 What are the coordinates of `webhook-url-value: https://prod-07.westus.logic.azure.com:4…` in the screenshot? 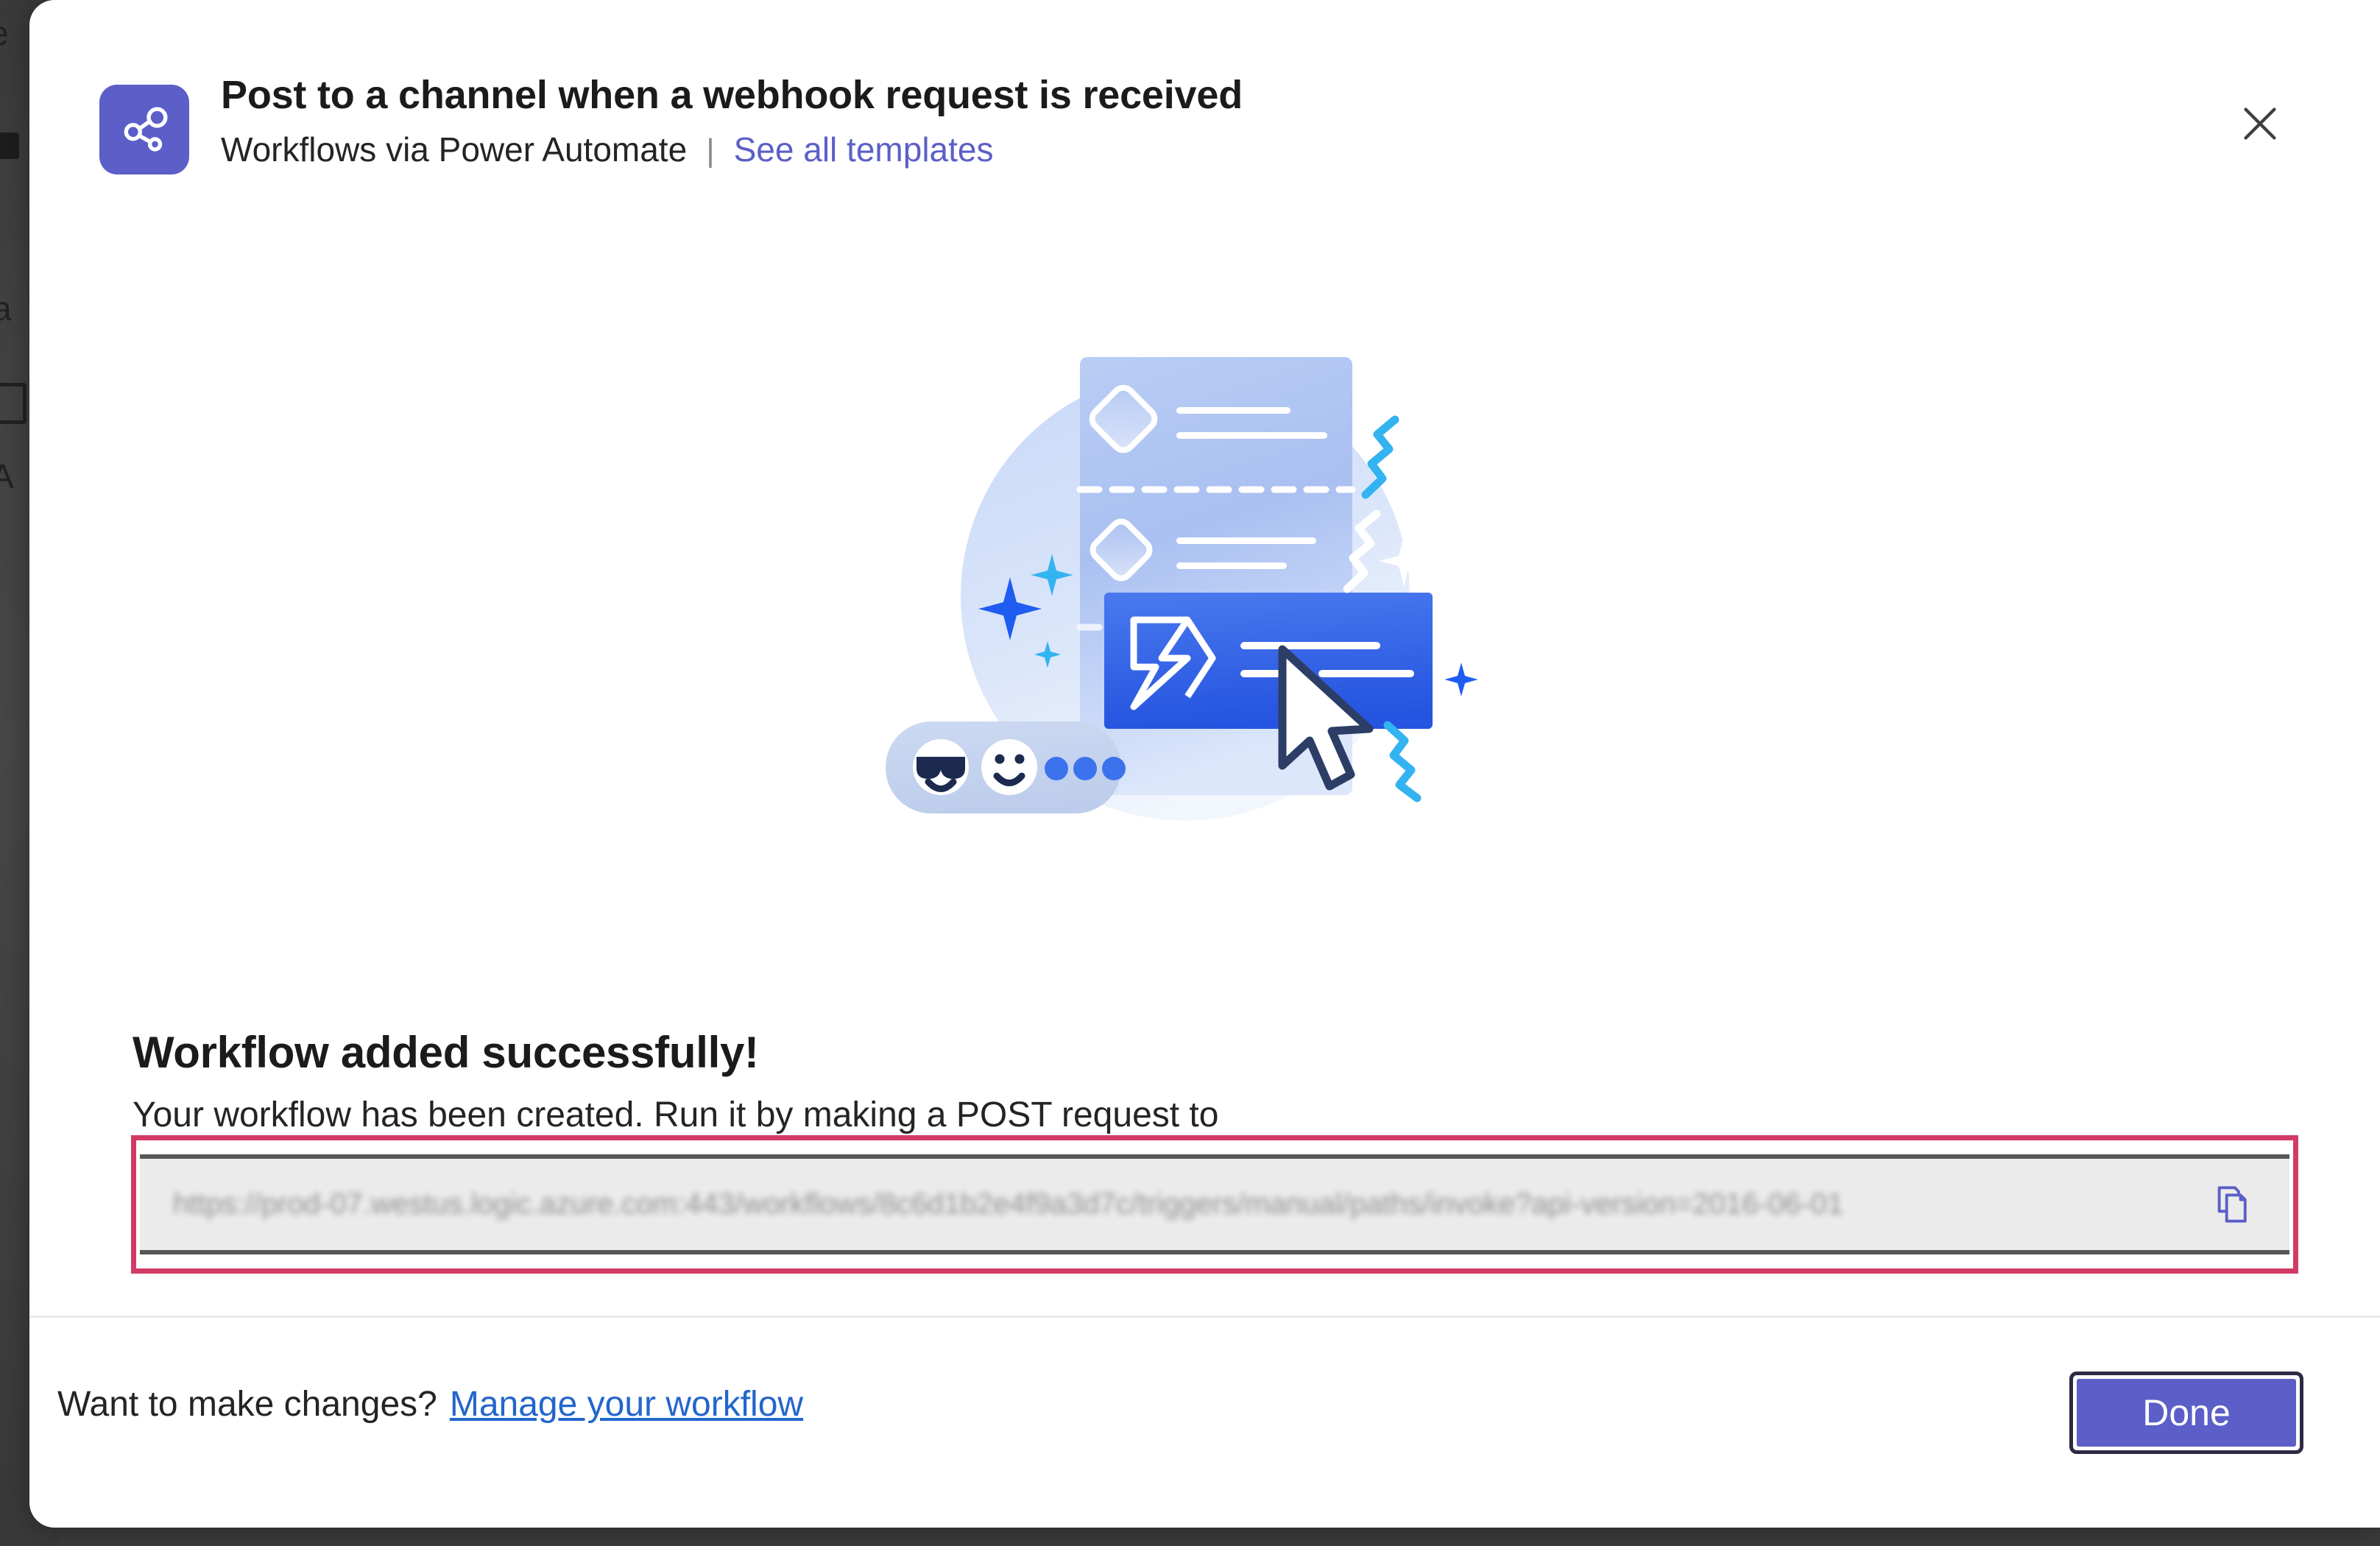 It's located at (1008, 1204).